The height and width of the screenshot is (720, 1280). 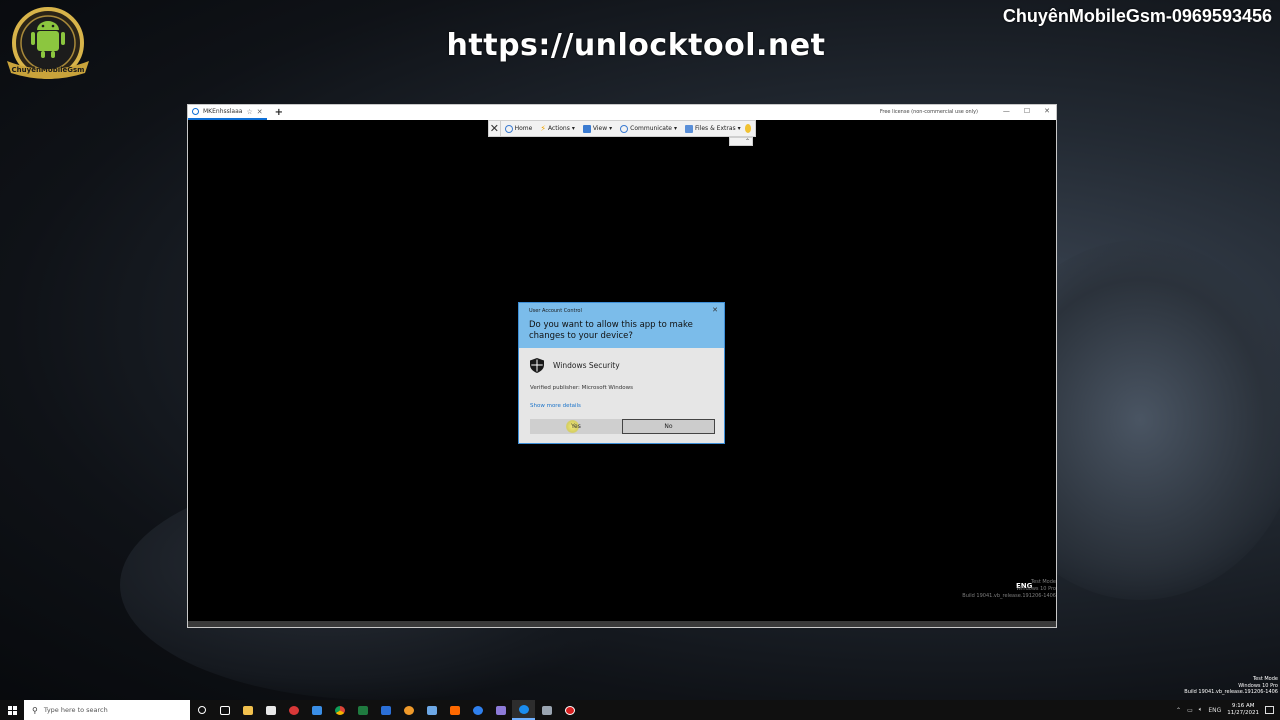 I want to click on app-grid-icon, so click(x=500, y=710).